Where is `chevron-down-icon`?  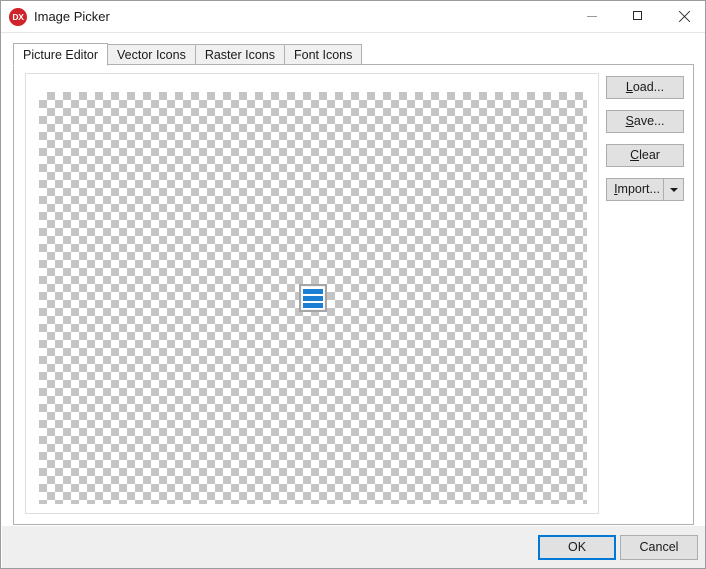 chevron-down-icon is located at coordinates (673, 189).